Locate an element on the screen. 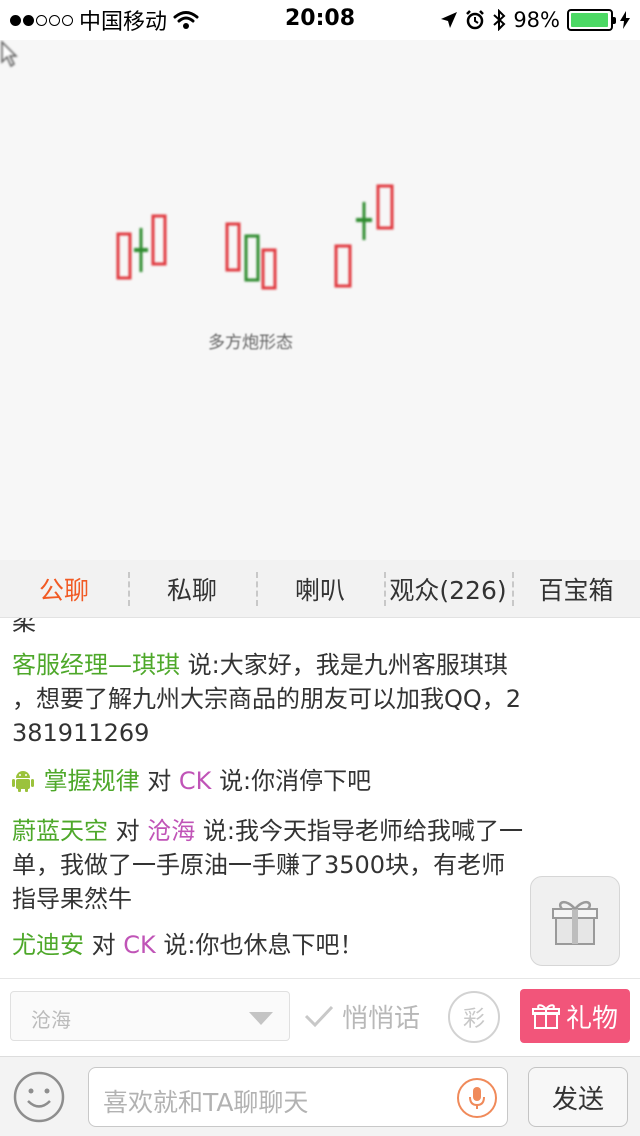 The width and height of the screenshot is (640, 1136). chat-action-row: 沧海 悄悄话 彩 礼物 is located at coordinates (320, 1017).